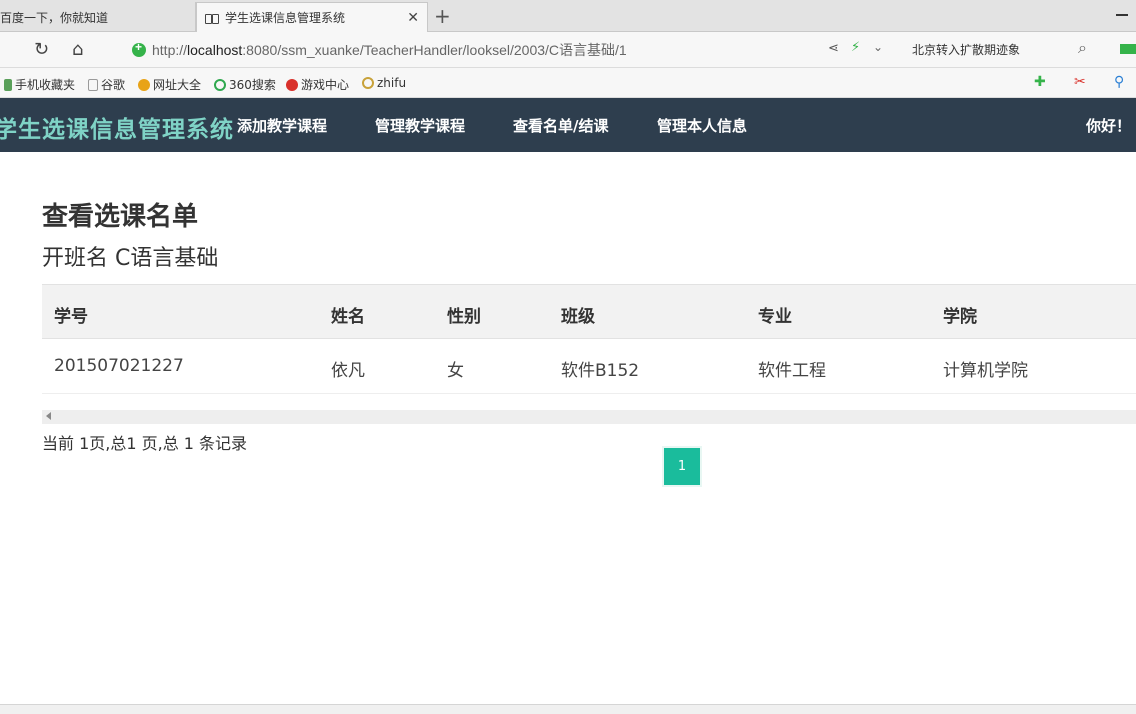  I want to click on cell-student-id: 201507021227, so click(119, 366).